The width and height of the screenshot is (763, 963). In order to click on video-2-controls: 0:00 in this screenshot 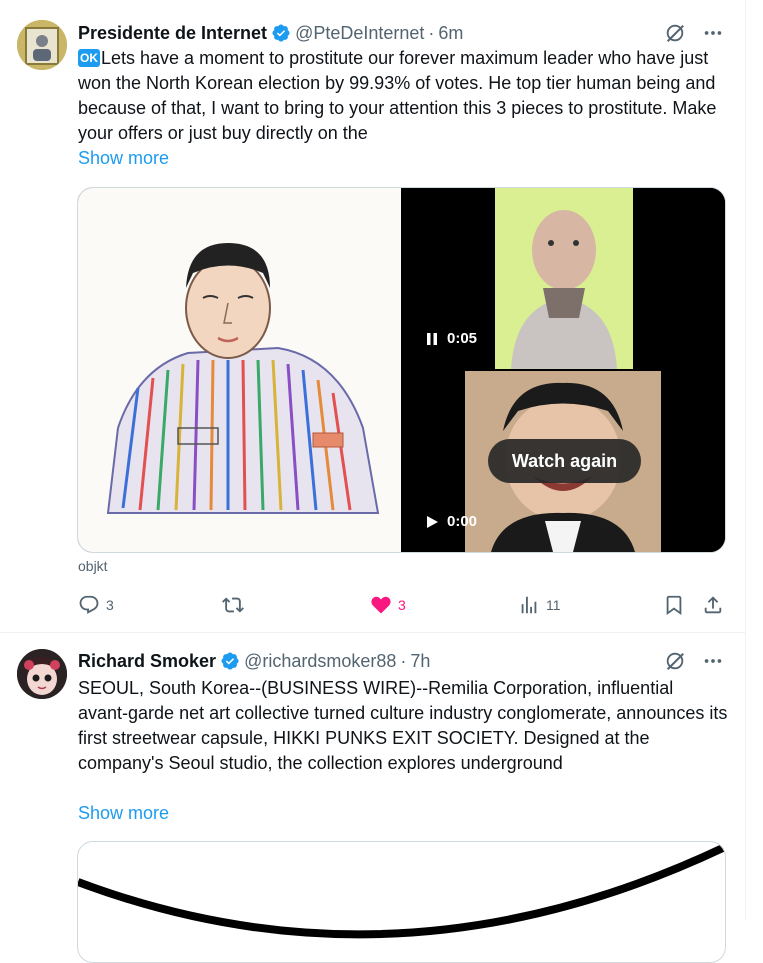, I will do `click(451, 521)`.